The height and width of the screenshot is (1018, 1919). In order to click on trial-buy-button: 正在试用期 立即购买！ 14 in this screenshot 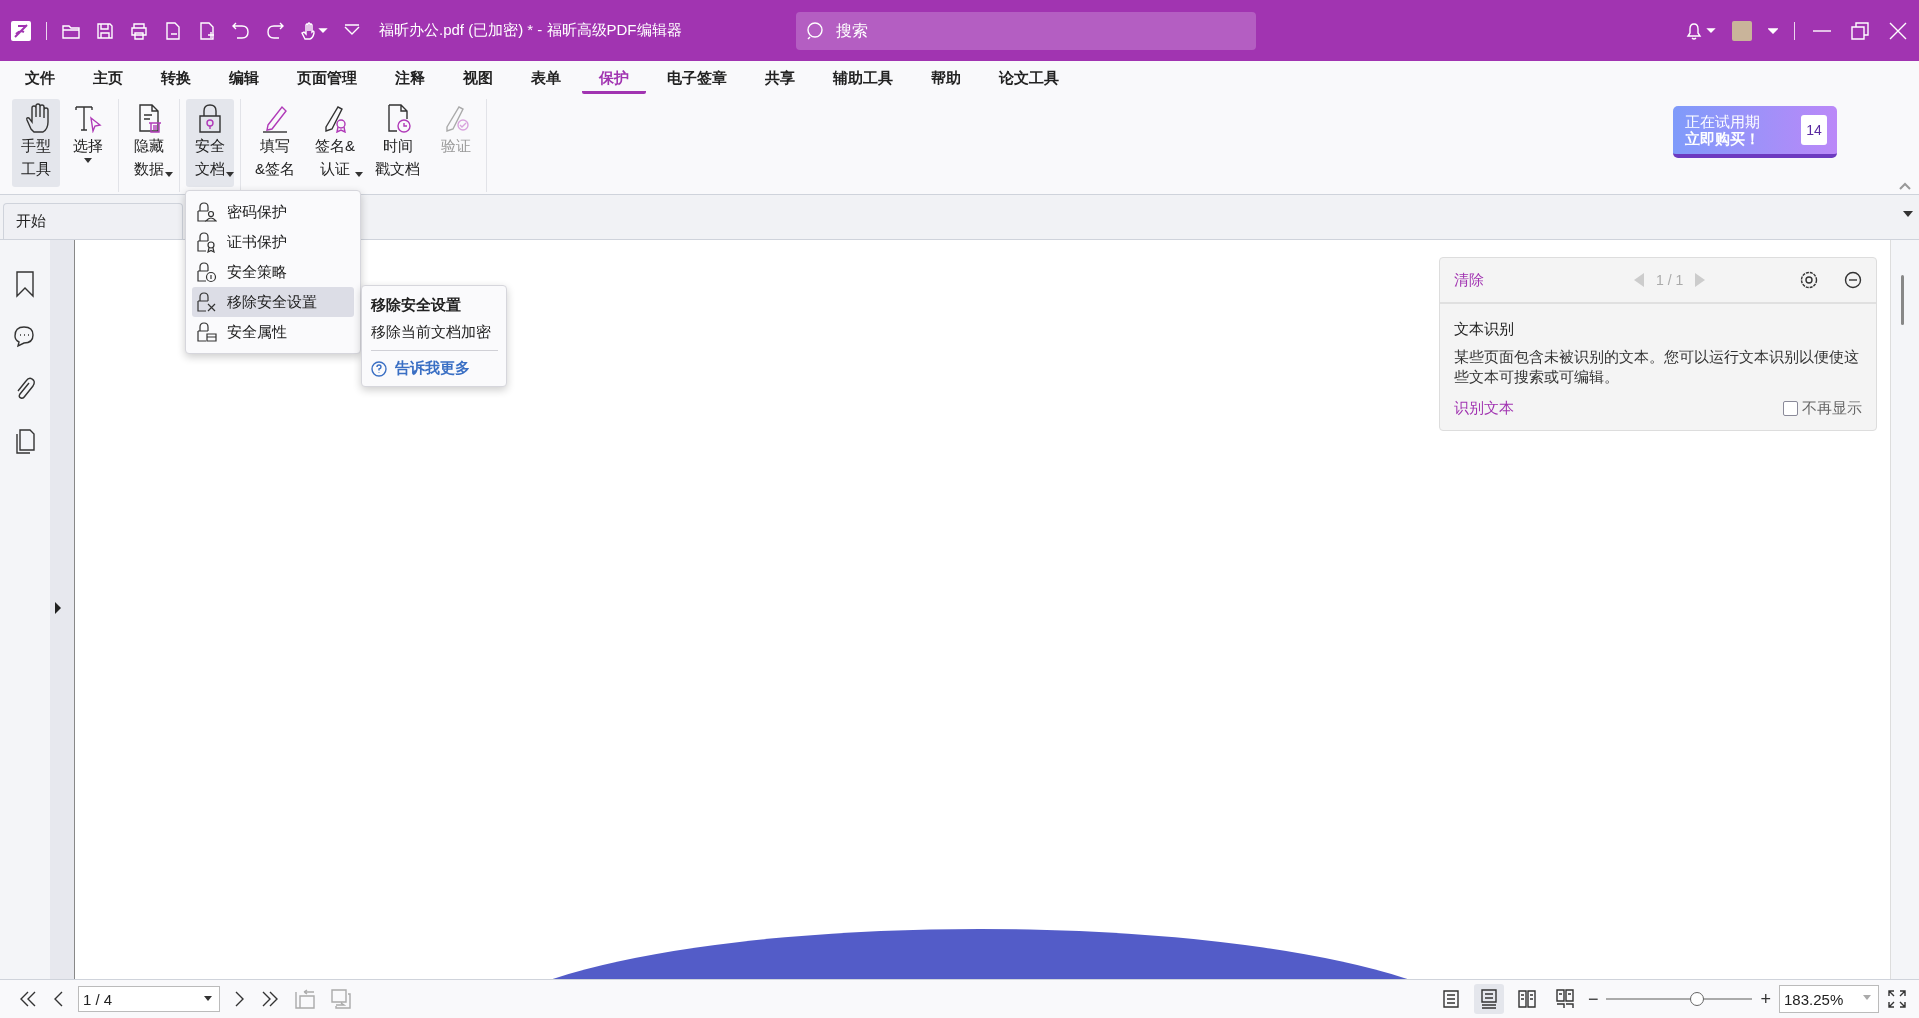, I will do `click(1755, 132)`.